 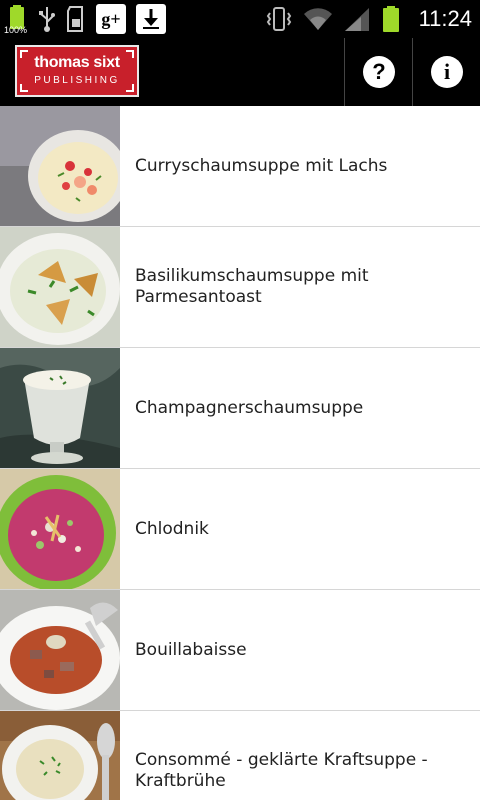 What do you see at coordinates (16, 19) in the screenshot?
I see `battery-icon: 100%` at bounding box center [16, 19].